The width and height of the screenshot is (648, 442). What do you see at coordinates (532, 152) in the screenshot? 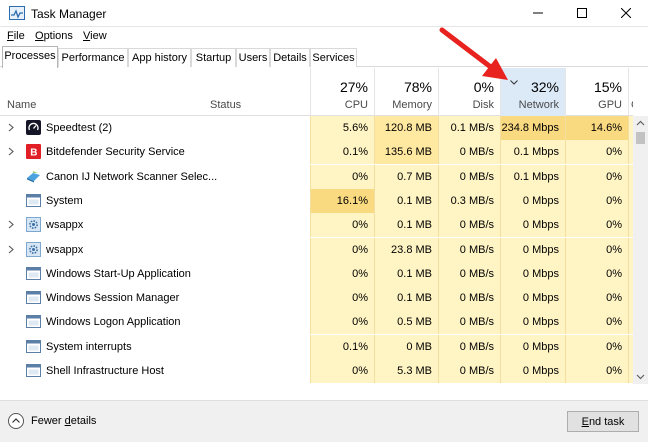
I see `cell-network: 0.1 Mbps` at bounding box center [532, 152].